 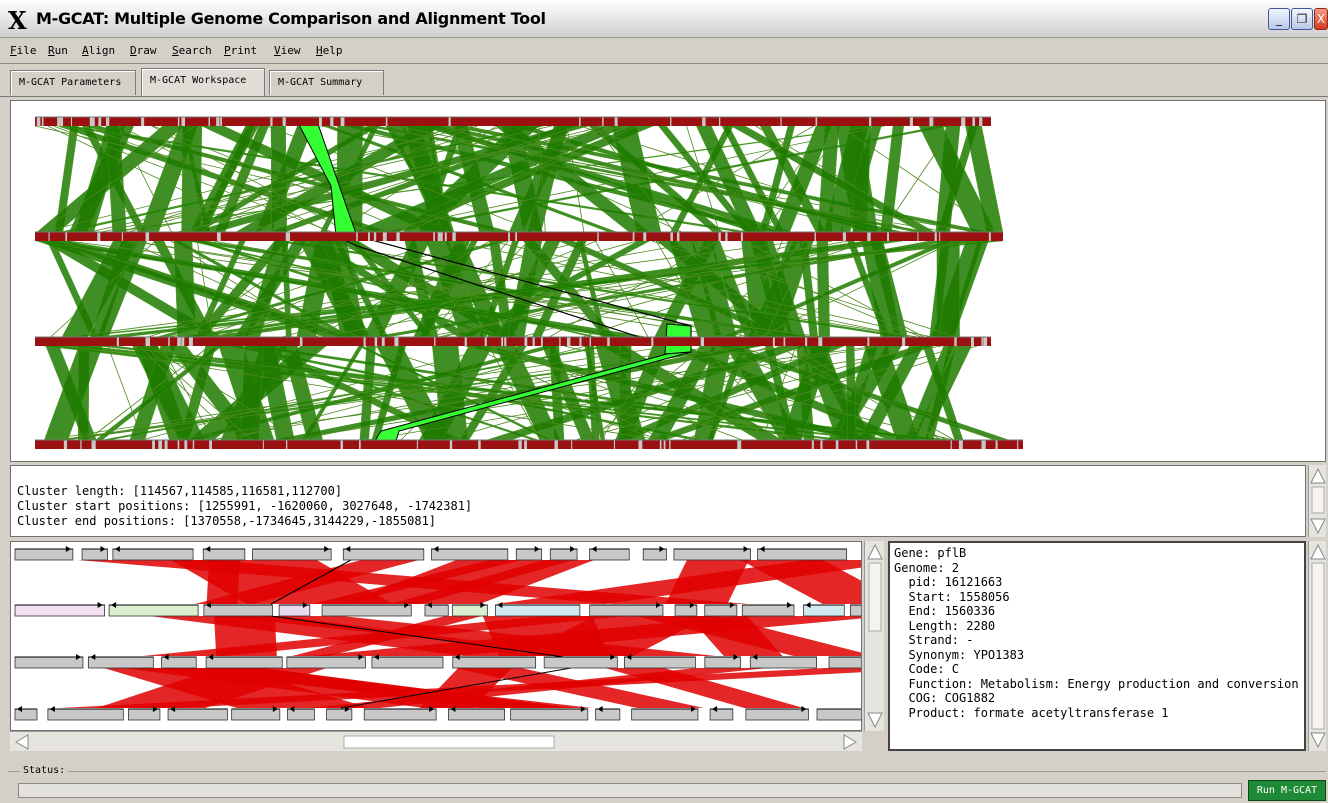 I want to click on x-logo-icon: X, so click(x=17, y=20).